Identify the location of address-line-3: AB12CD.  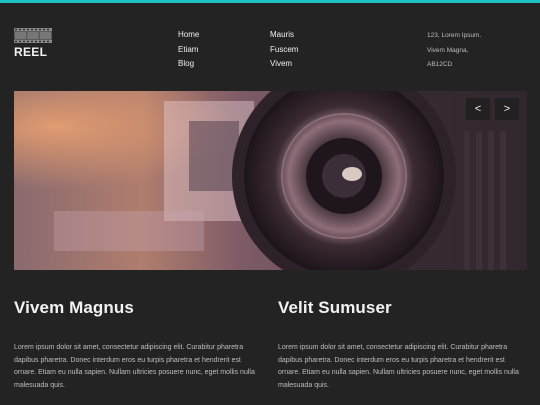
(440, 64).